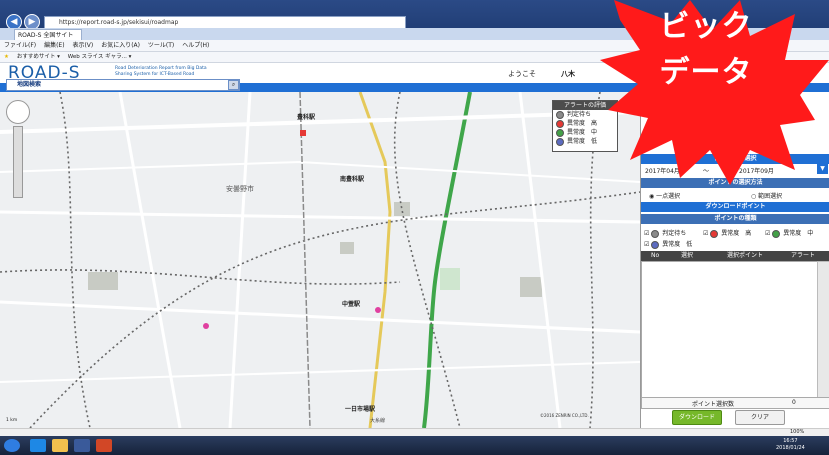 The image size is (829, 455). Describe the element at coordinates (568, 74) in the screenshot. I see `user-name: 八木` at that location.